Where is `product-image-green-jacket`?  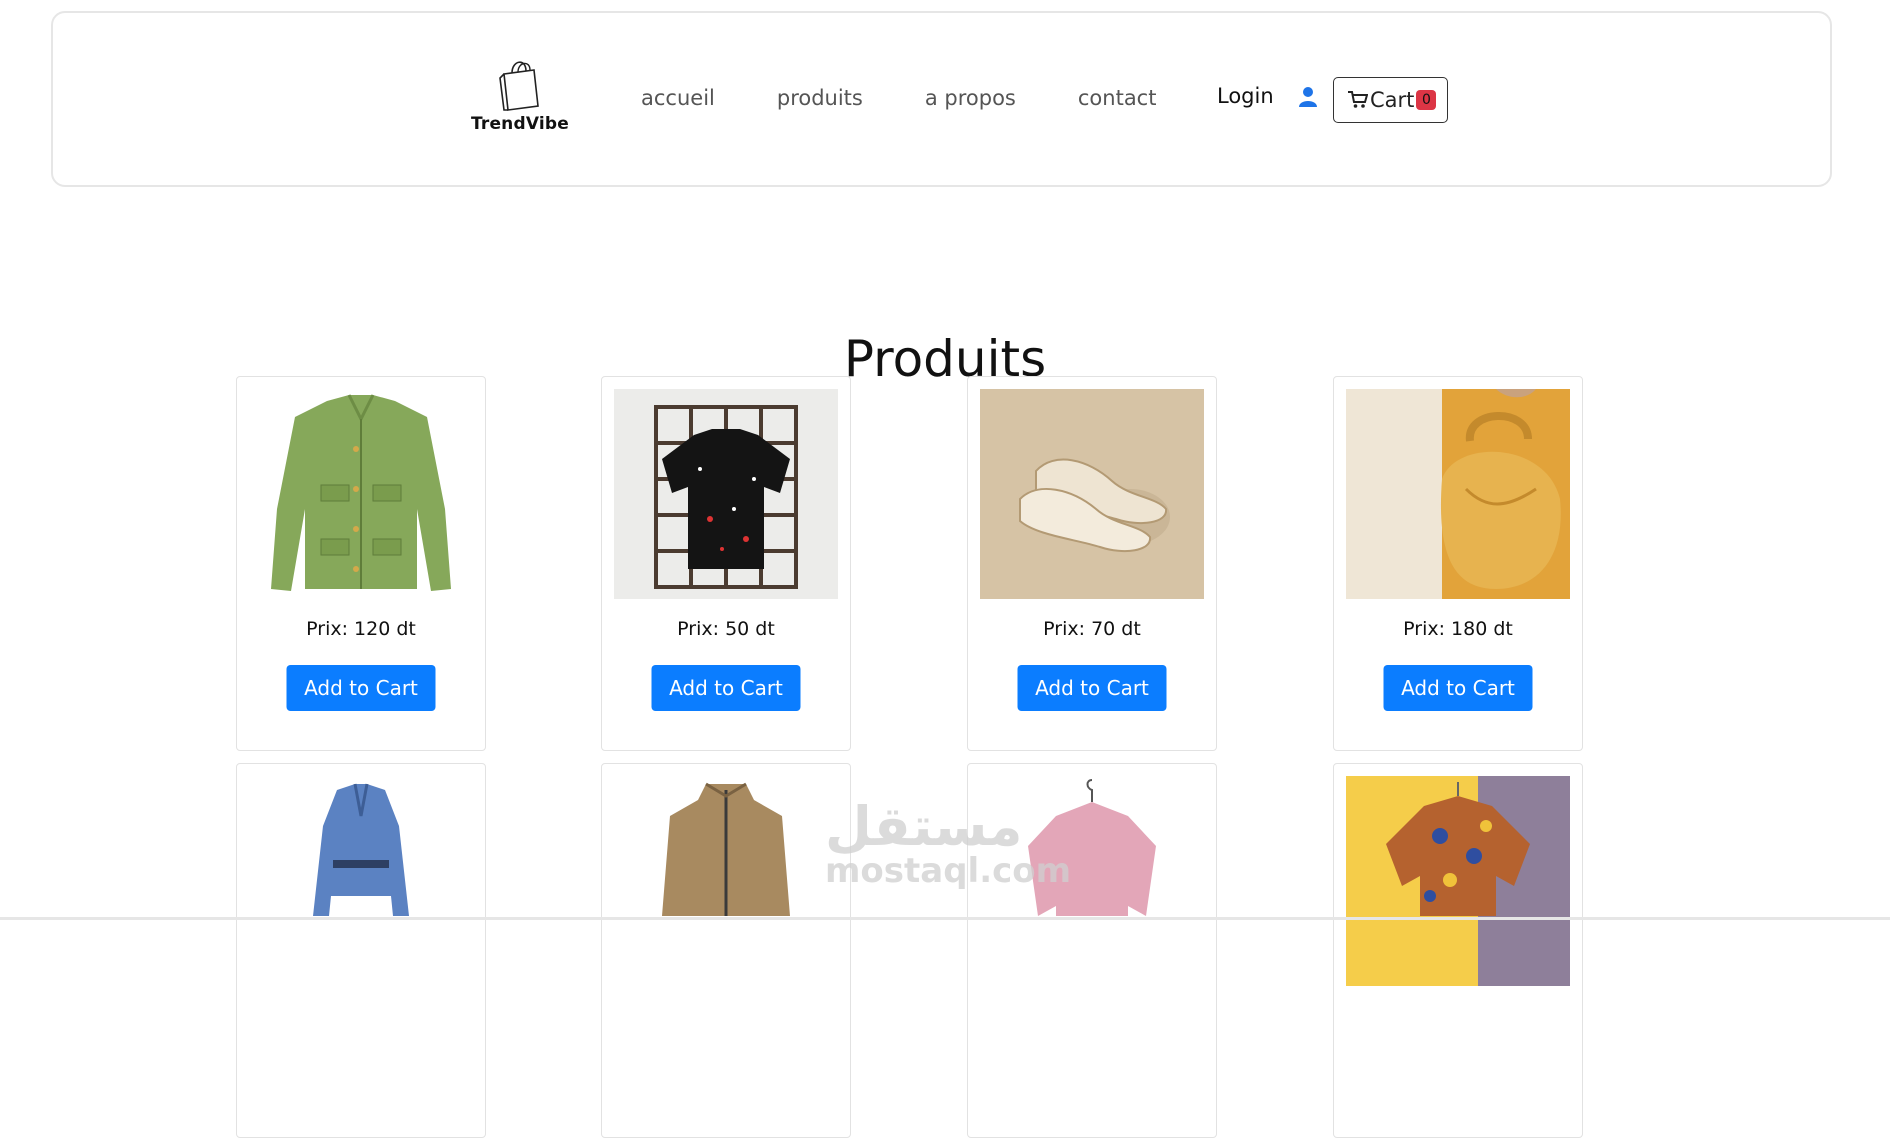 product-image-green-jacket is located at coordinates (361, 494).